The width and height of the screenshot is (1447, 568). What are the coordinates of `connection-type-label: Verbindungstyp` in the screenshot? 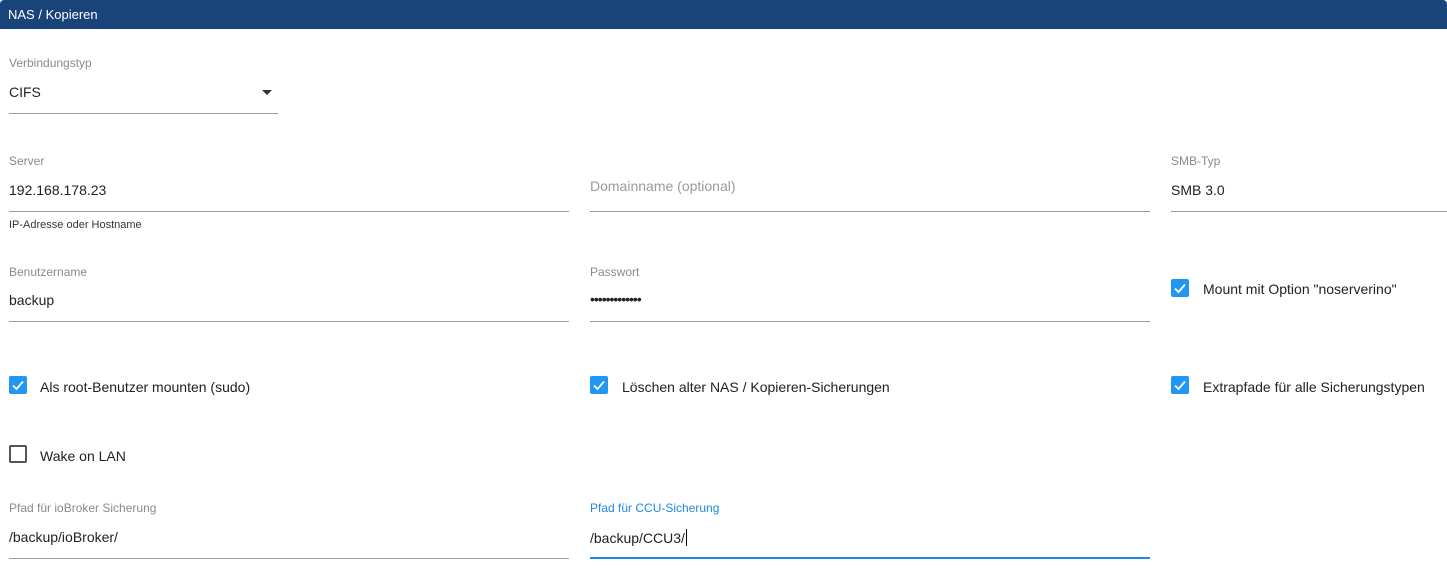 It's located at (50, 63).